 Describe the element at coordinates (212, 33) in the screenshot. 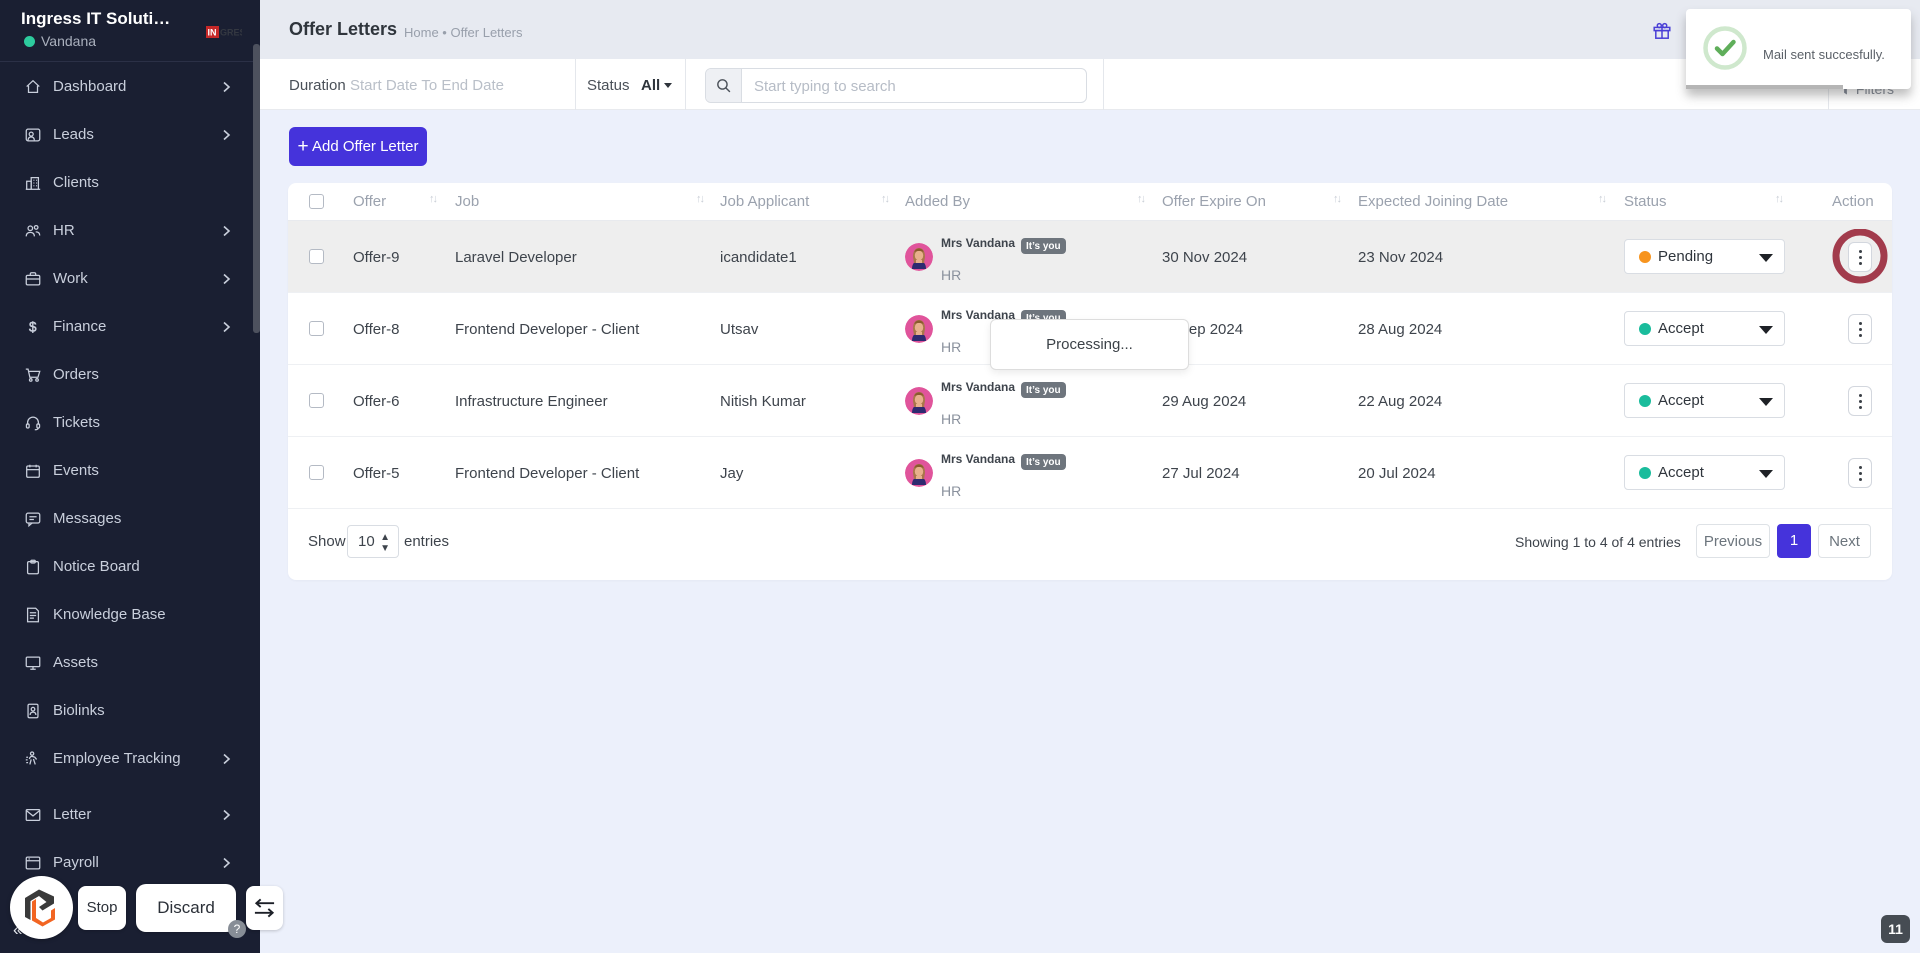

I see `svg-text: IN` at that location.